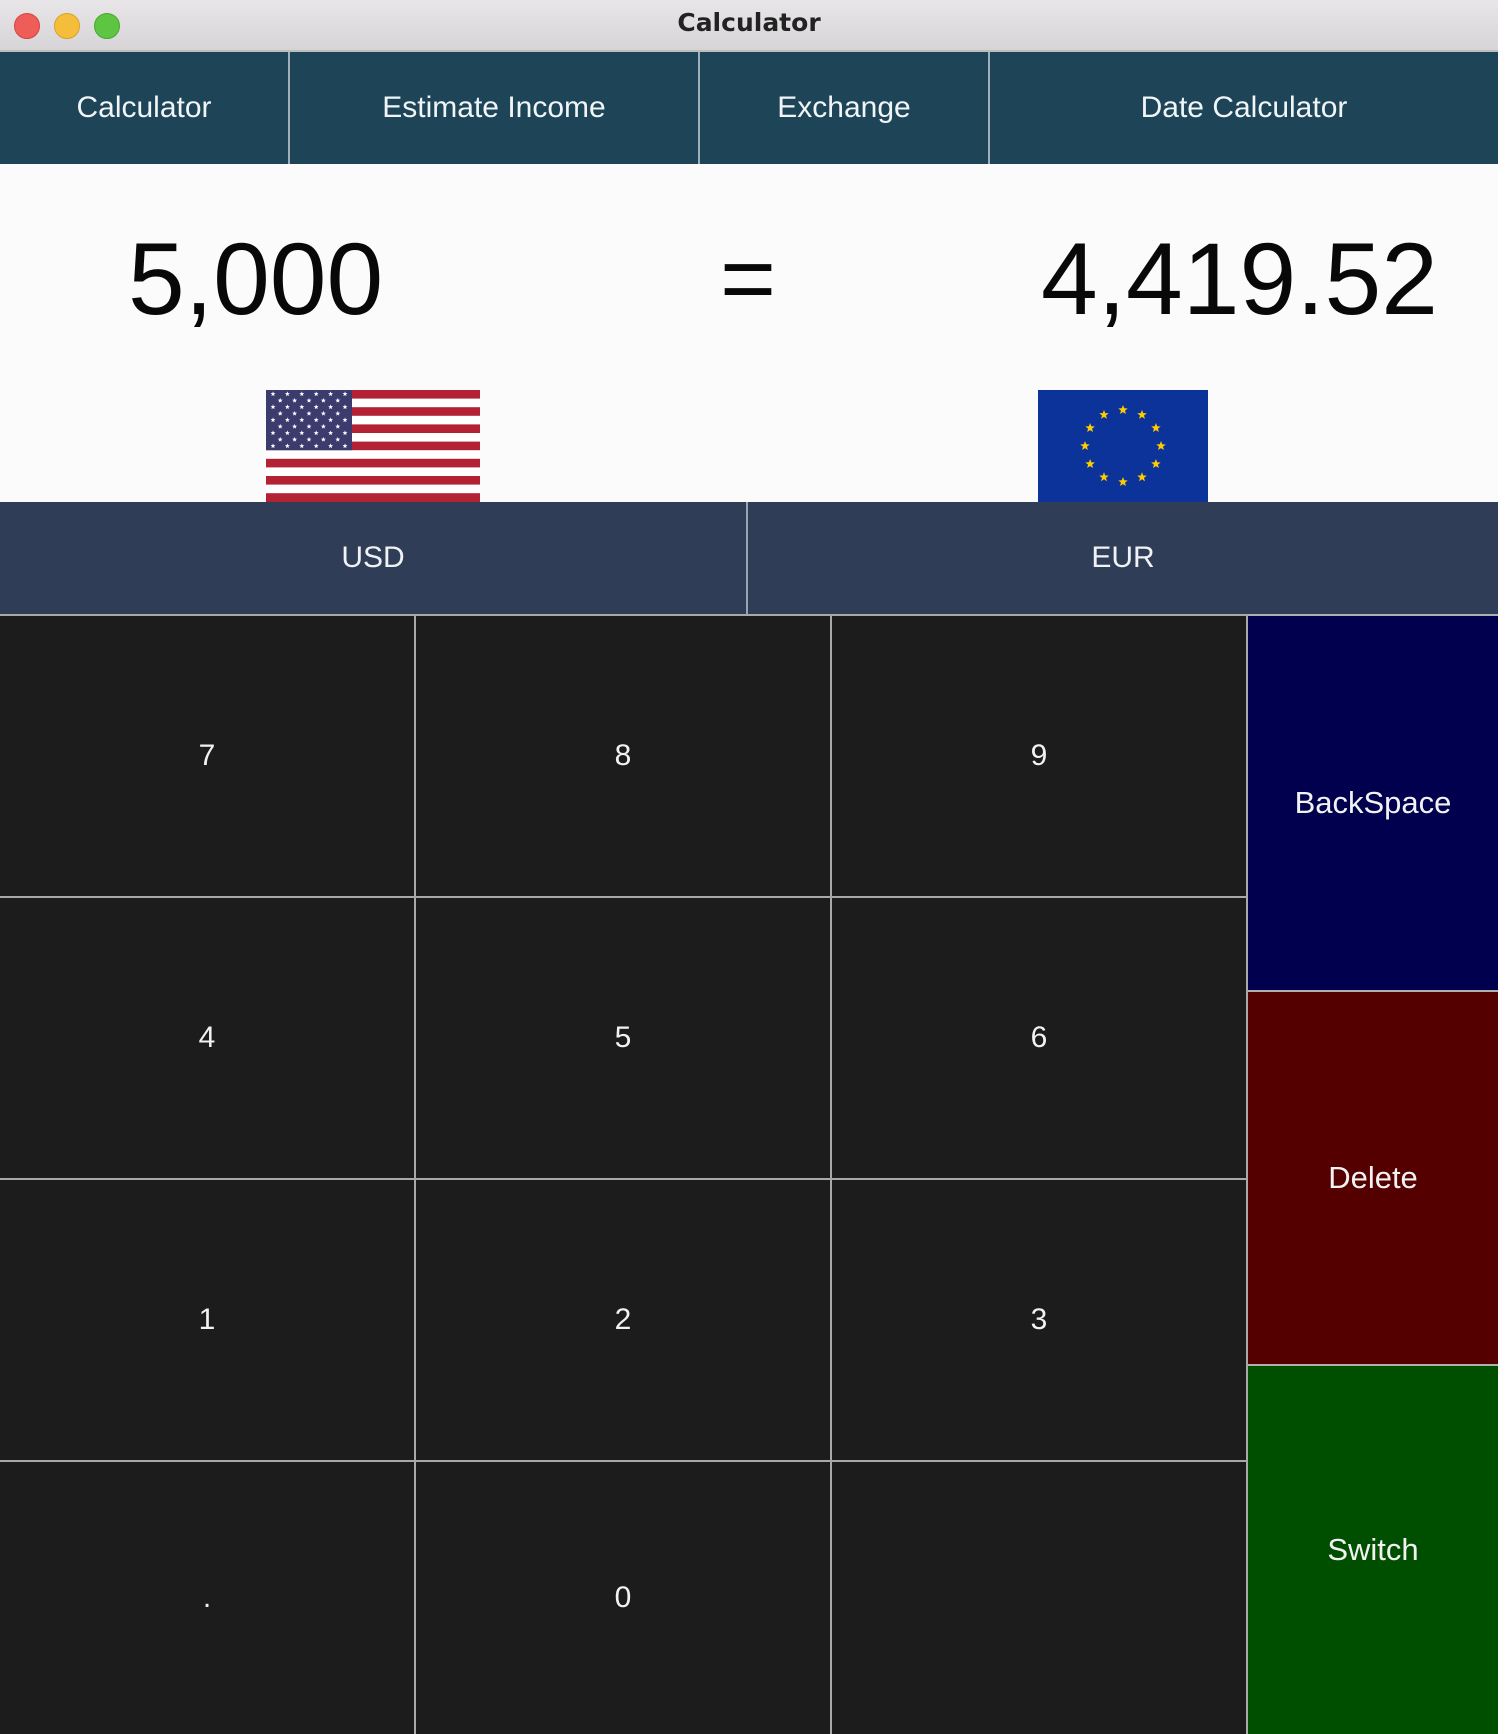 The width and height of the screenshot is (1506, 1734). What do you see at coordinates (373, 446) in the screenshot?
I see `us-flag-icon` at bounding box center [373, 446].